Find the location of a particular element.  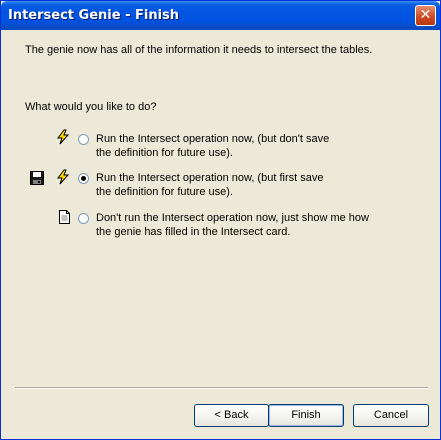

option-run-and-save-line2: the definition for future use). is located at coordinates (164, 192).